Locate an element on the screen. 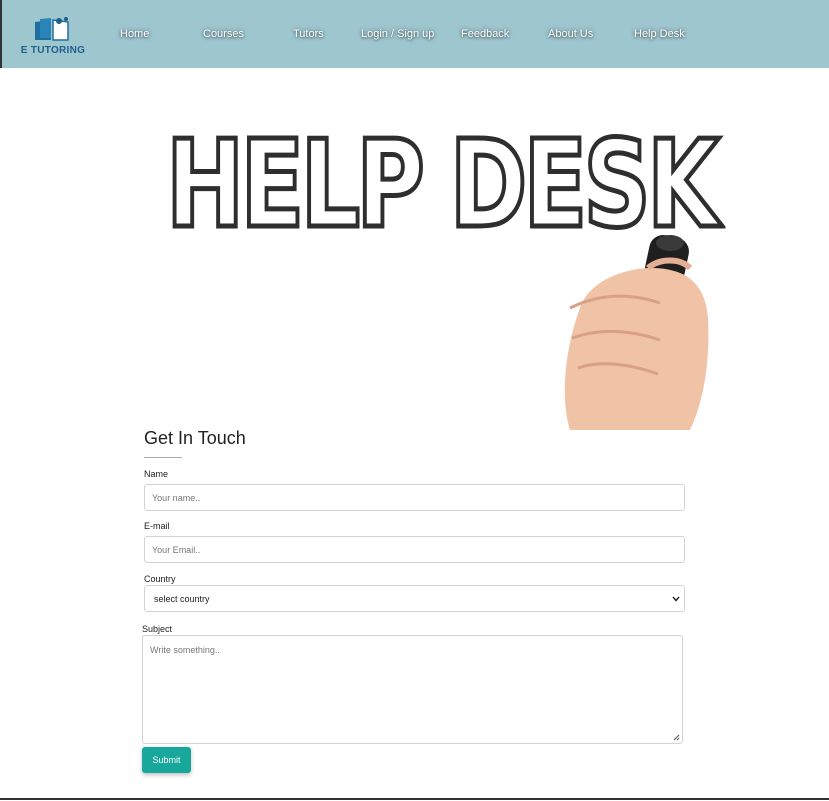  nav-about-us: About Us is located at coordinates (570, 34).